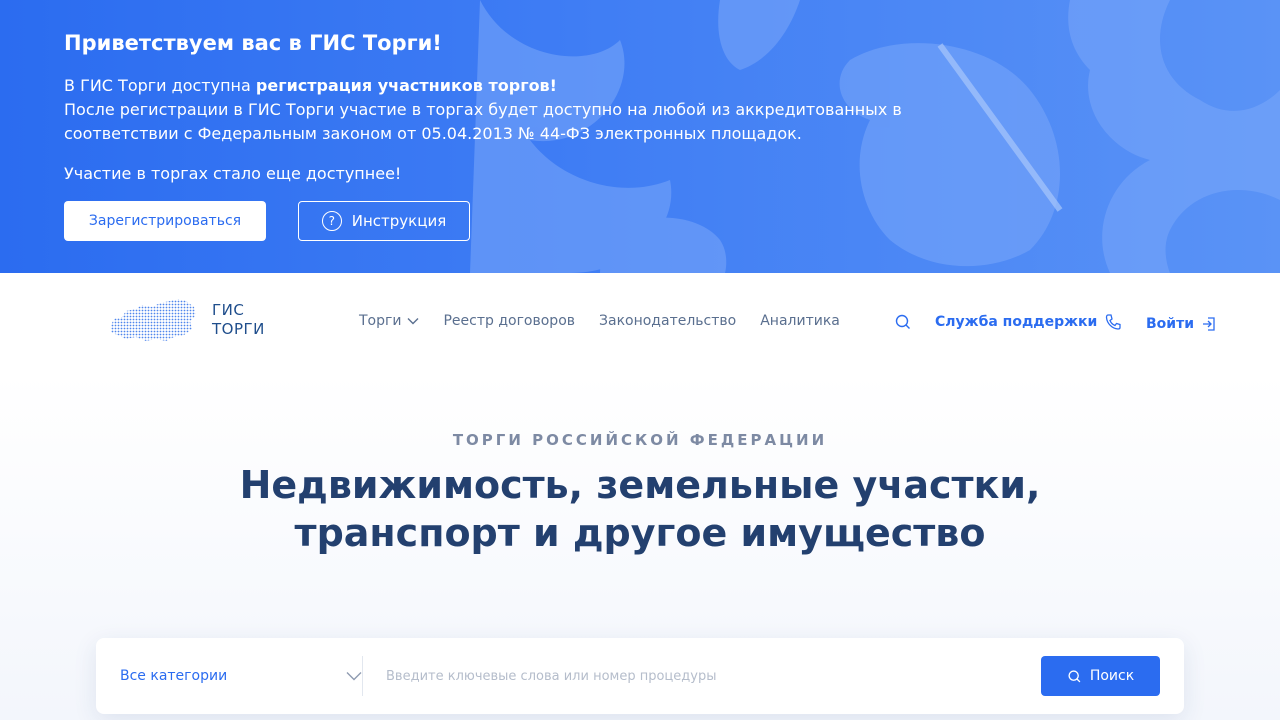 Image resolution: width=1280 pixels, height=720 pixels. I want to click on hero-title-line2: транспорт и другое имущество, so click(640, 533).